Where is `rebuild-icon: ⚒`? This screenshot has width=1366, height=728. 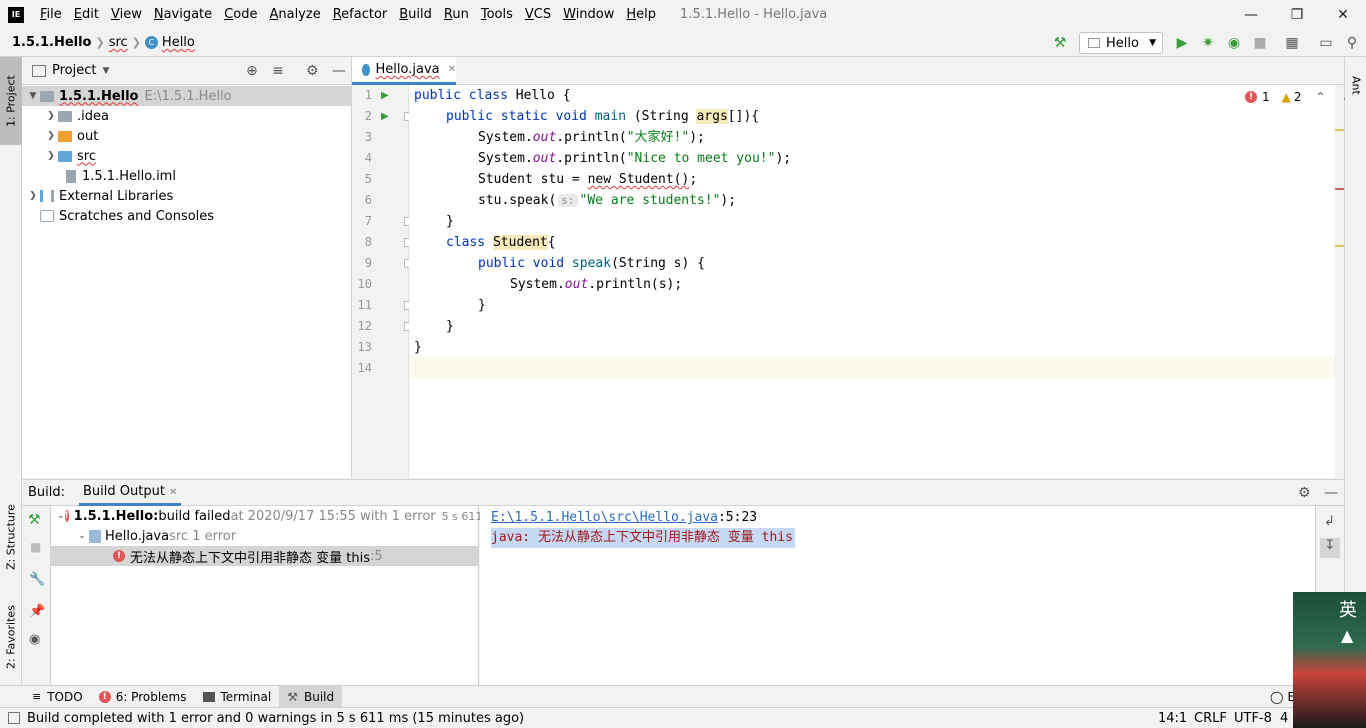
rebuild-icon: ⚒ is located at coordinates (34, 520).